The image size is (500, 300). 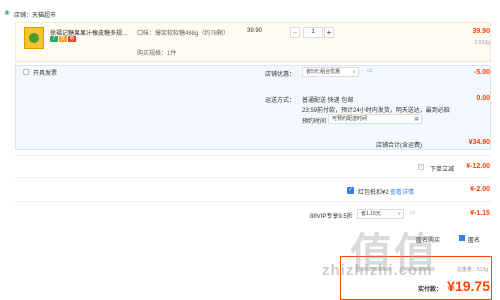 I want to click on shop-promo-label: 店铺优惠：, so click(x=280, y=75).